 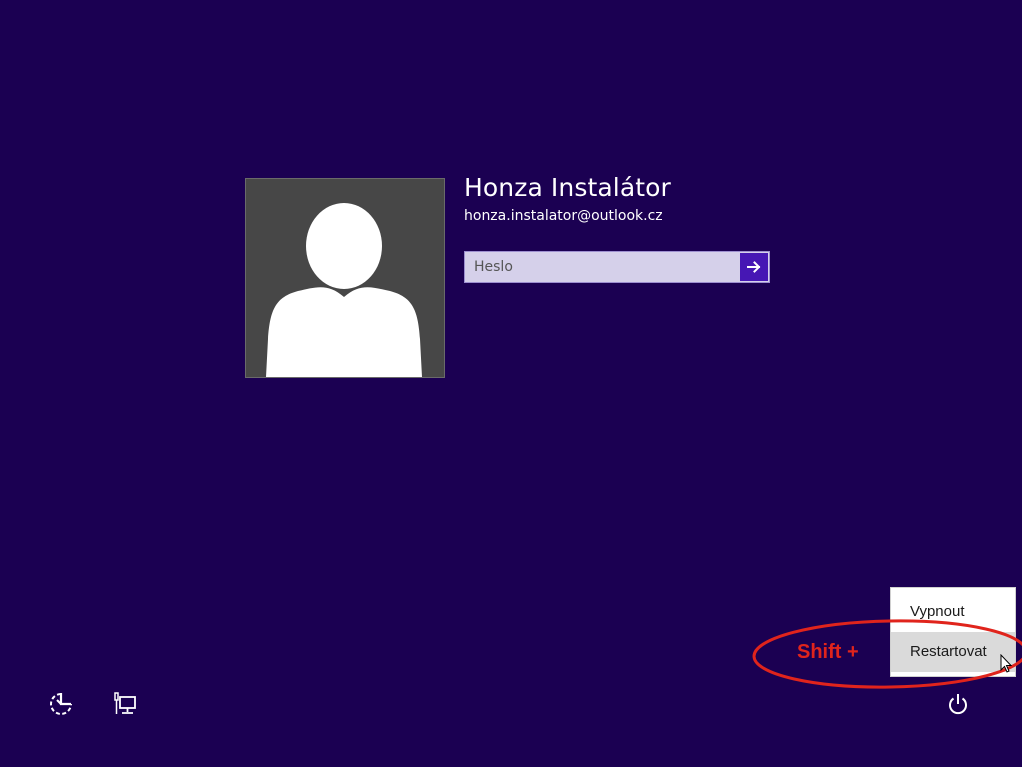 I want to click on user-email: honza.instalator@outlook.cz, so click(x=563, y=216).